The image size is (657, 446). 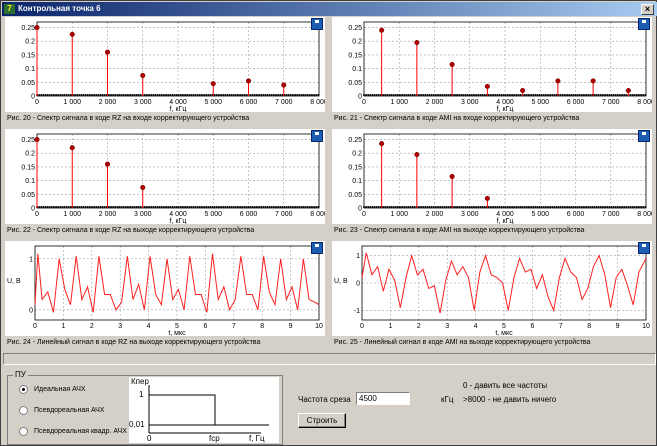 What do you see at coordinates (23, 431) in the screenshot?
I see `radio-pseudo-square-circle` at bounding box center [23, 431].